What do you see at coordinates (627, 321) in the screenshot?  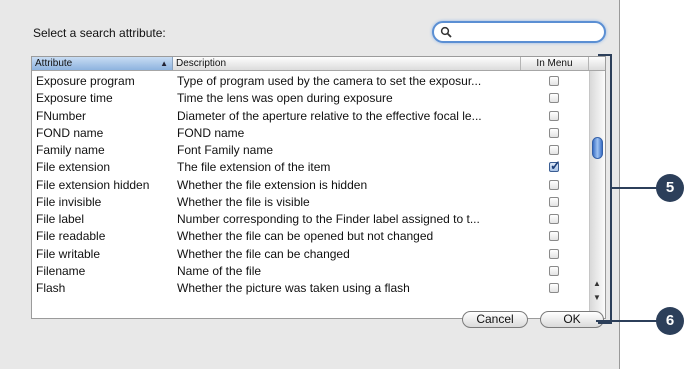 I see `callout-6-leader` at bounding box center [627, 321].